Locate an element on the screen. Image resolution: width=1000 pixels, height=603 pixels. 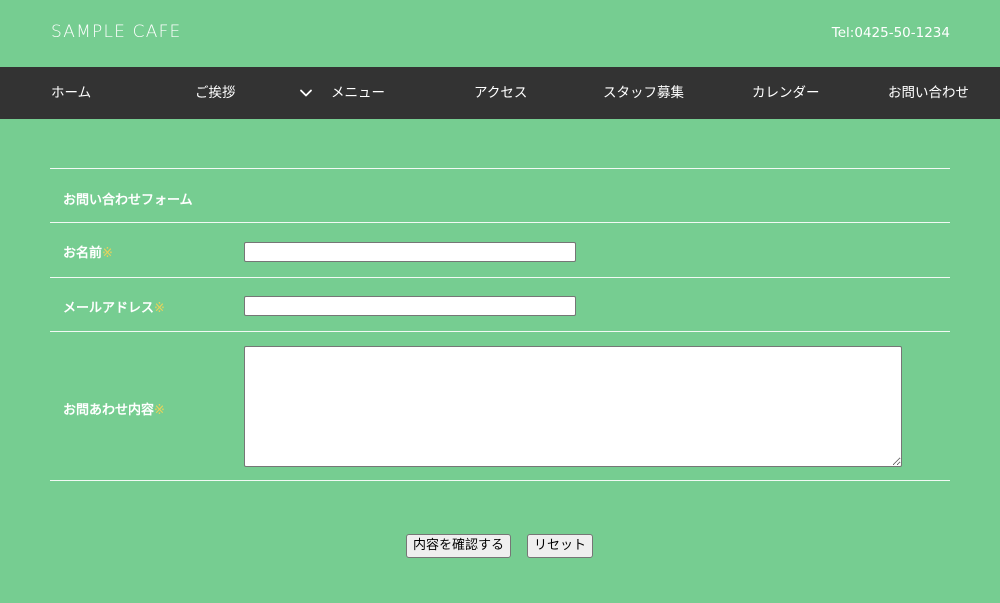
email-row: メールアドレス※ is located at coordinates (500, 304).